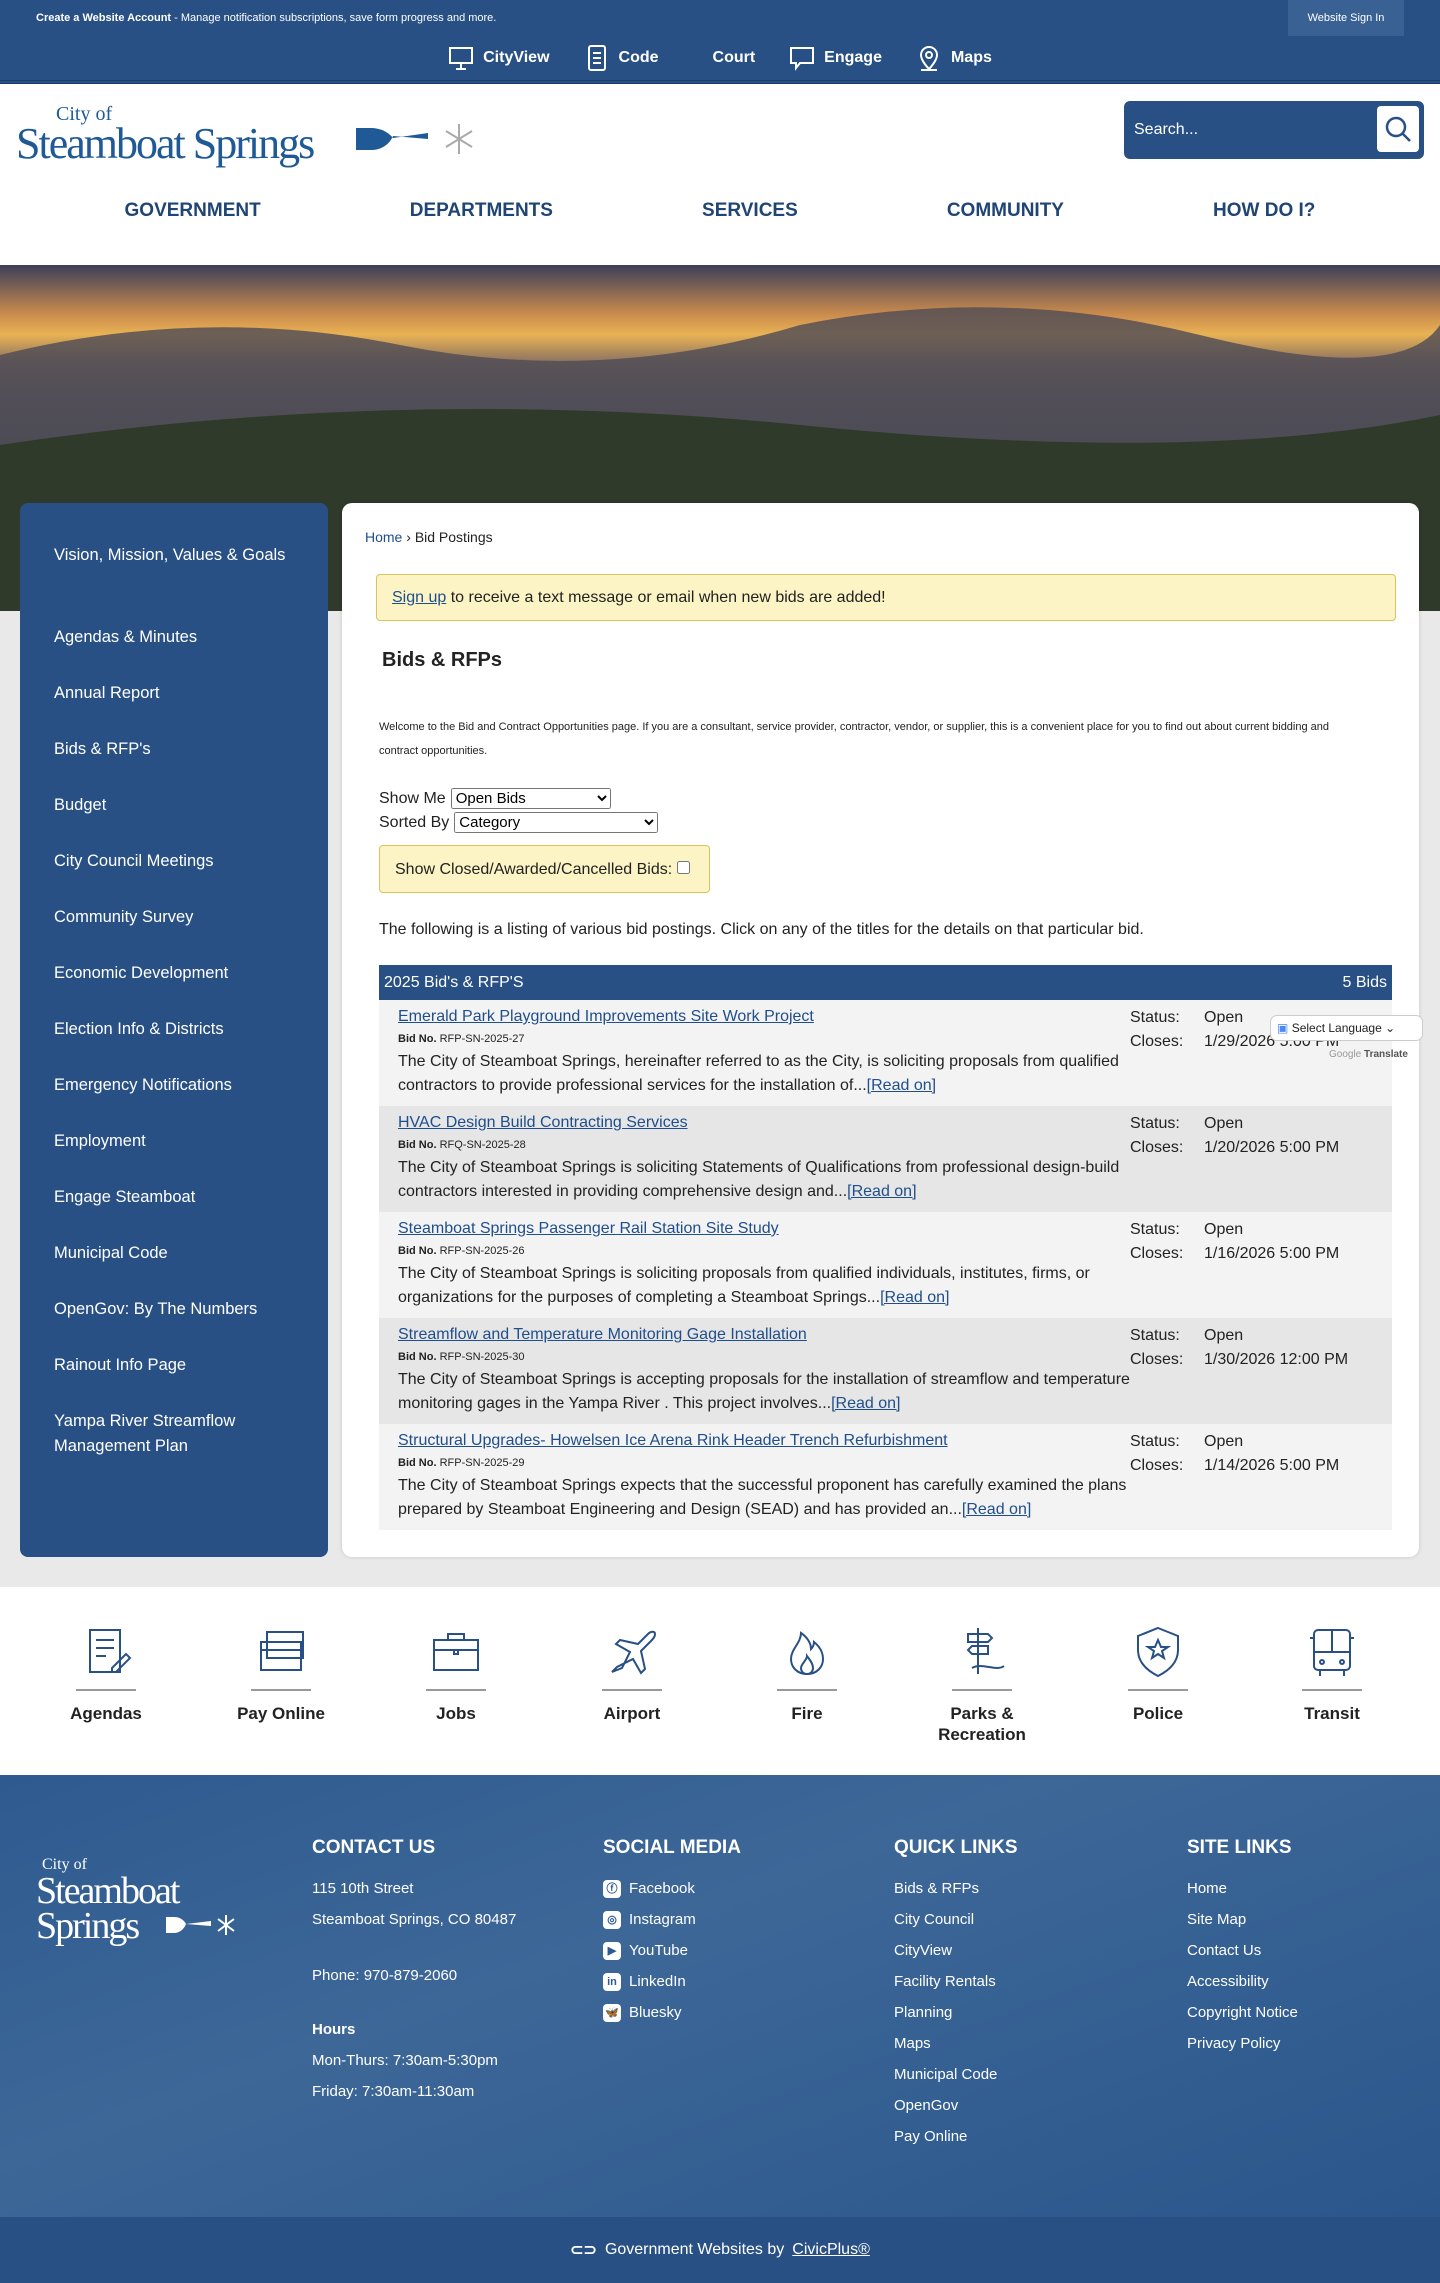 This screenshot has width=1440, height=2283. What do you see at coordinates (734, 58) in the screenshot?
I see `quicknav-court: Court` at bounding box center [734, 58].